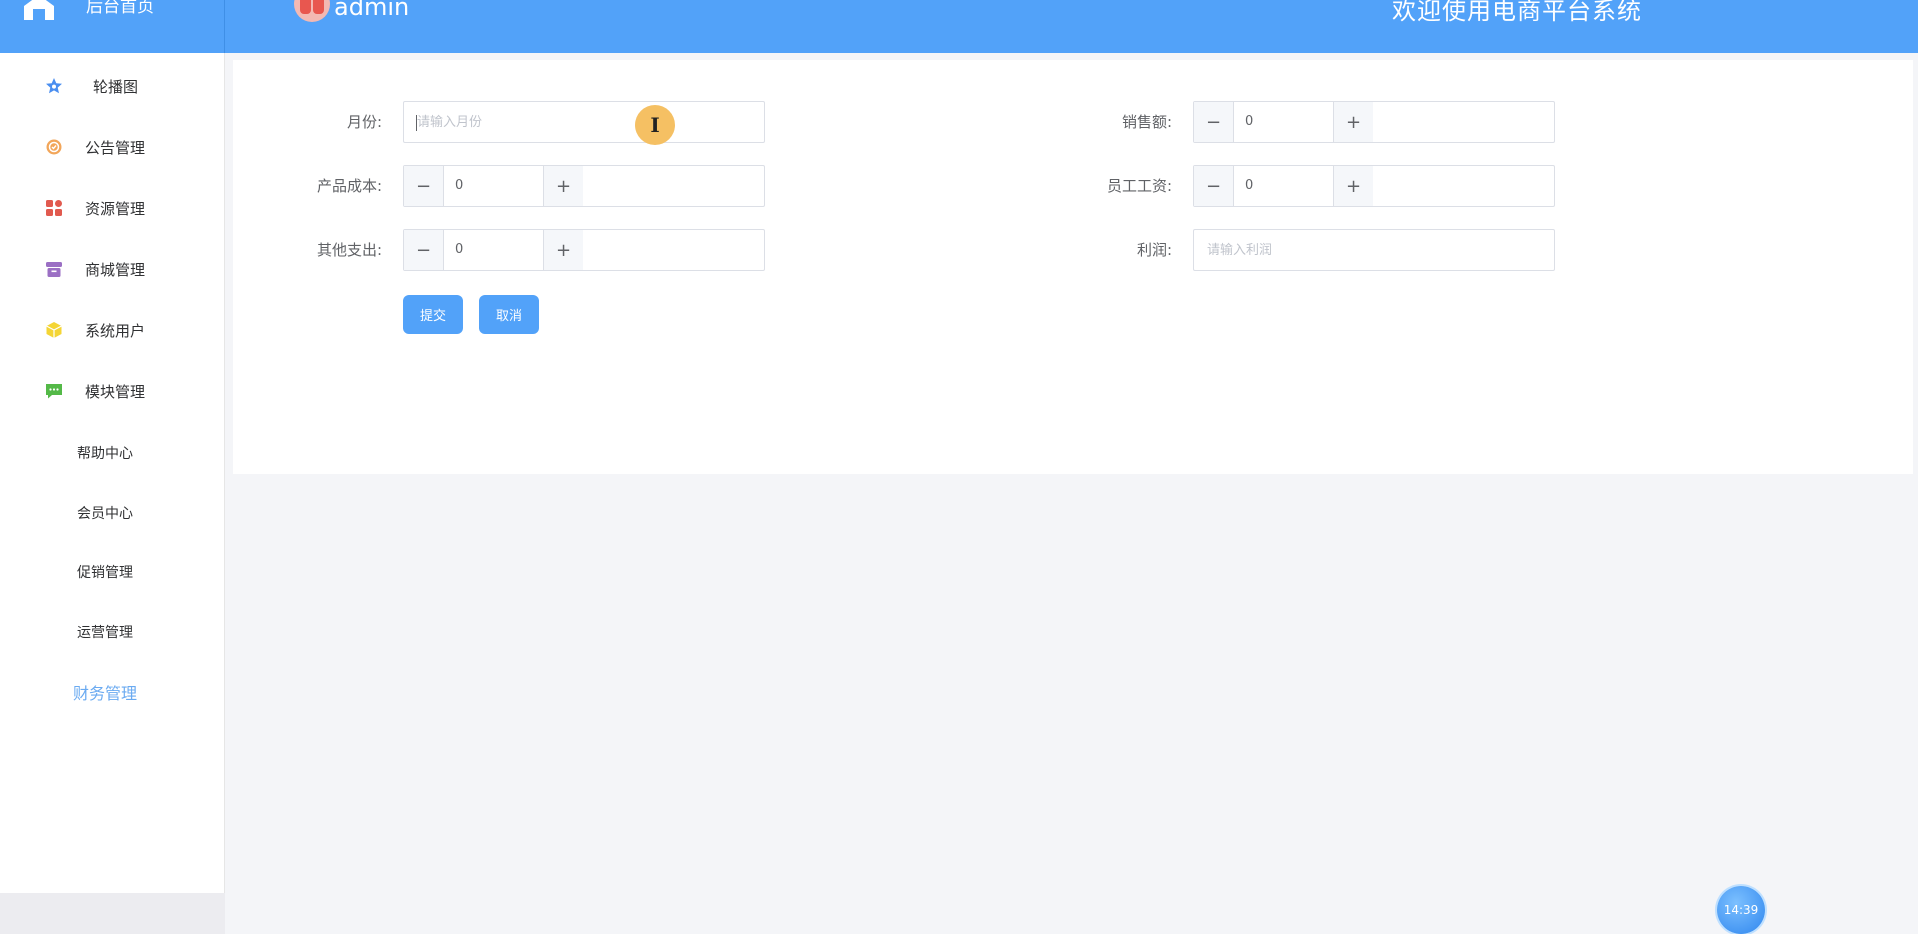 The image size is (1918, 934). I want to click on user-menu: admin, so click(351, 11).